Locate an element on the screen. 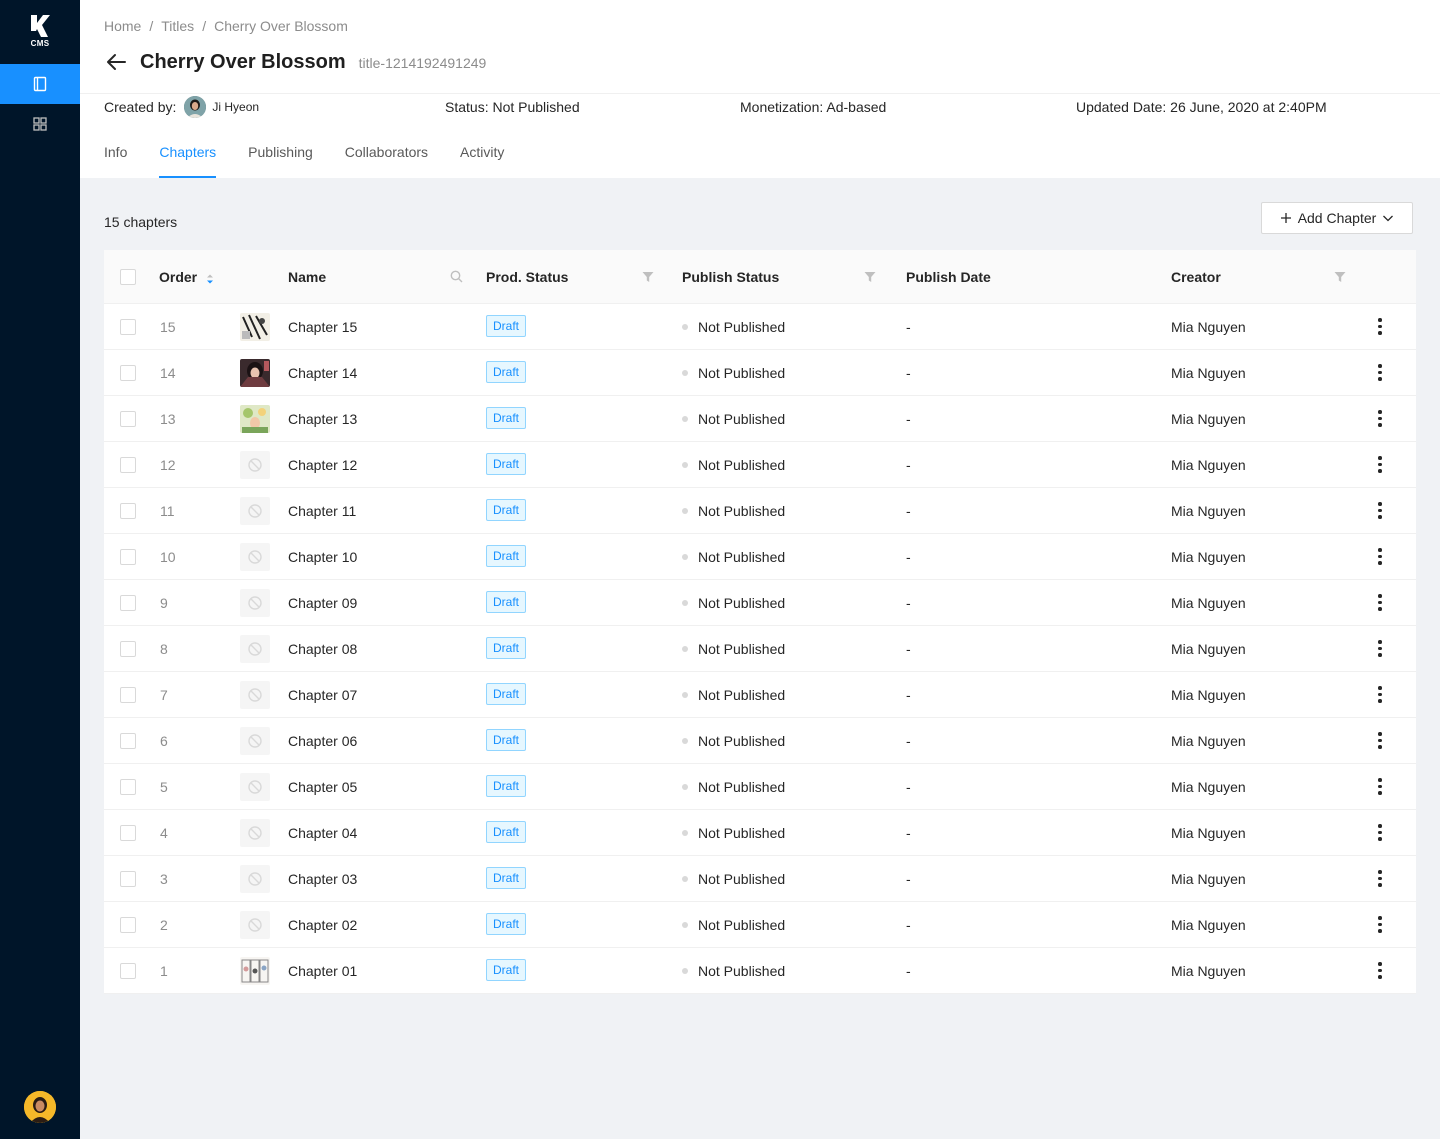 The height and width of the screenshot is (1139, 1440). chapter-name: Chapter 14 is located at coordinates (322, 372).